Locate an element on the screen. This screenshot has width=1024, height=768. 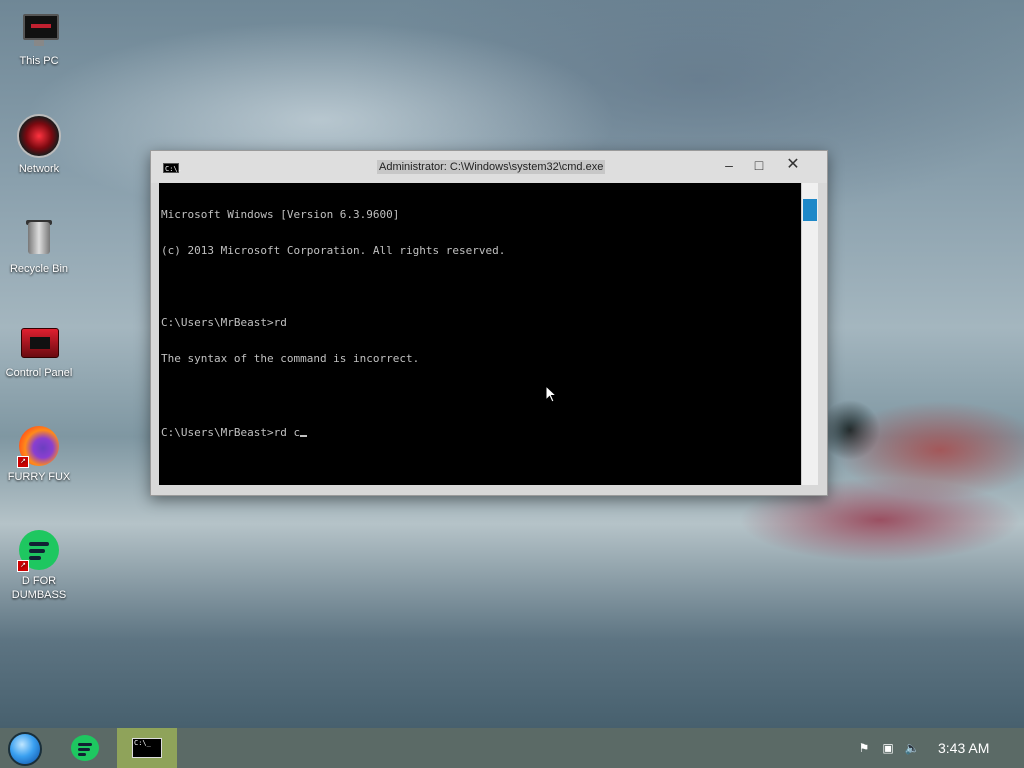
scrollbar-thumb is located at coordinates (810, 210).